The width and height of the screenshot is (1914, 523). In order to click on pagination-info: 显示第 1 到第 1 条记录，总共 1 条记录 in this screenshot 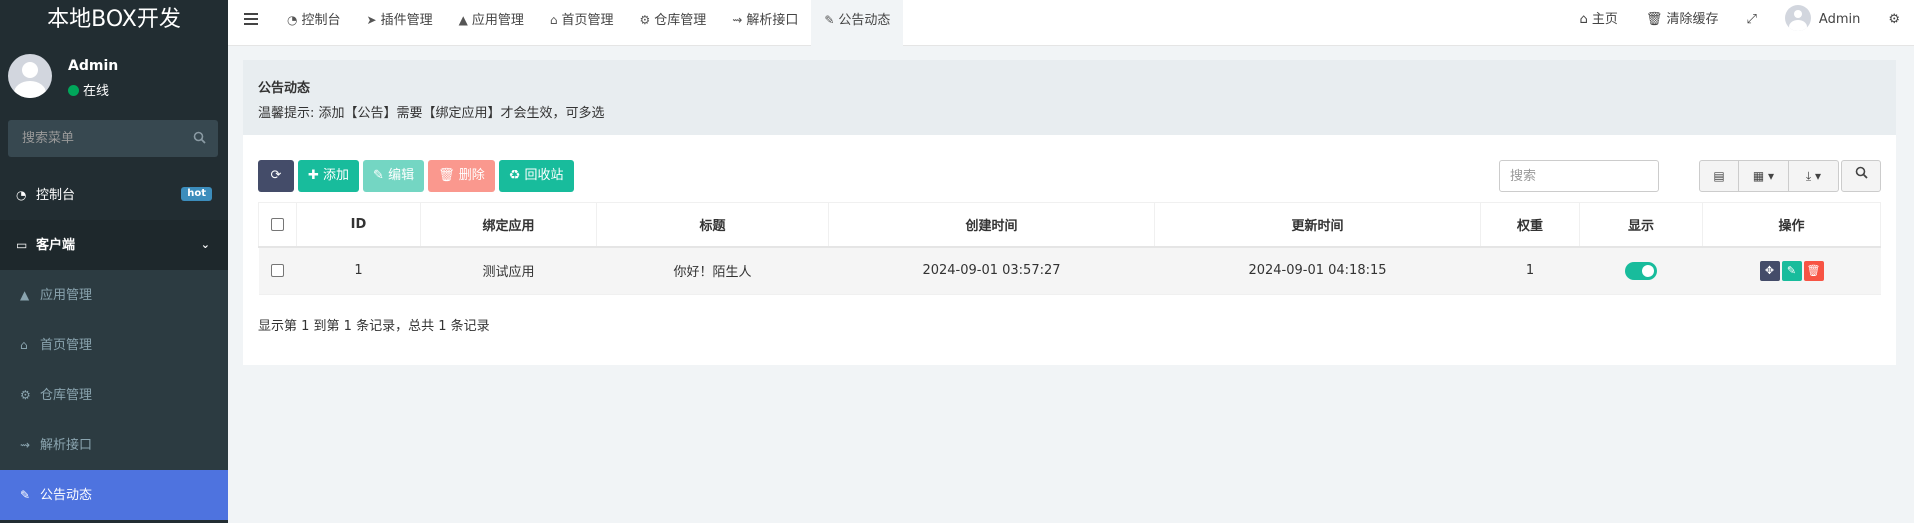, I will do `click(374, 326)`.